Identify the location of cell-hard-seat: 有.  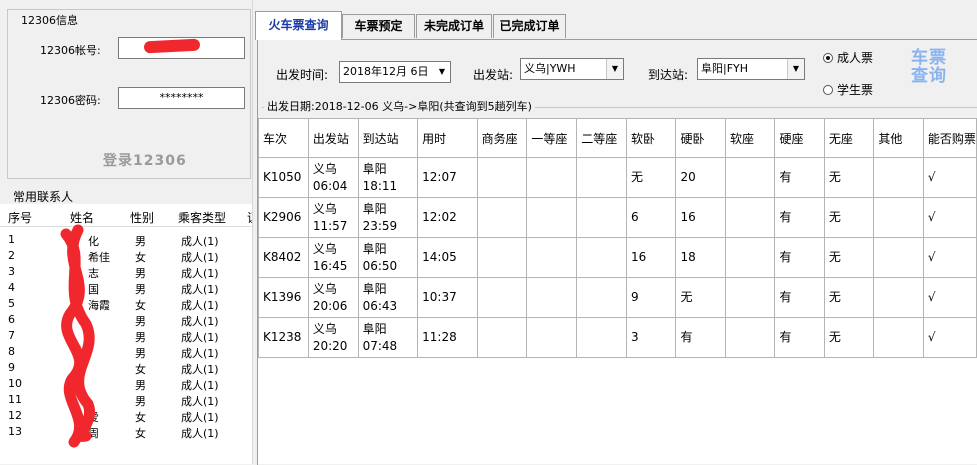
(799, 177).